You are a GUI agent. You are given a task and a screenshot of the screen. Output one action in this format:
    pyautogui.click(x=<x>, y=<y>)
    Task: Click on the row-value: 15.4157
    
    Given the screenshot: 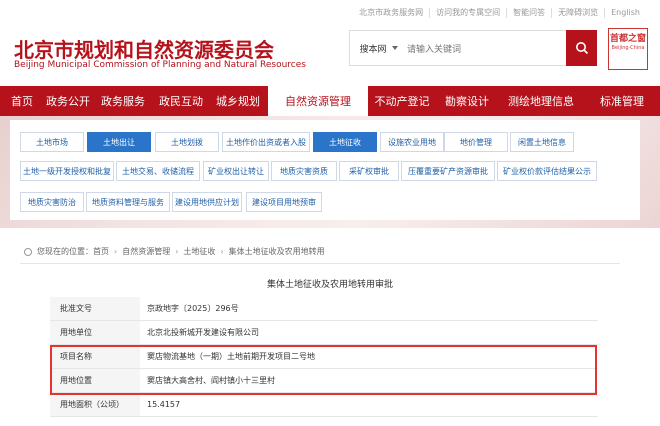 What is the action you would take?
    pyautogui.click(x=164, y=404)
    